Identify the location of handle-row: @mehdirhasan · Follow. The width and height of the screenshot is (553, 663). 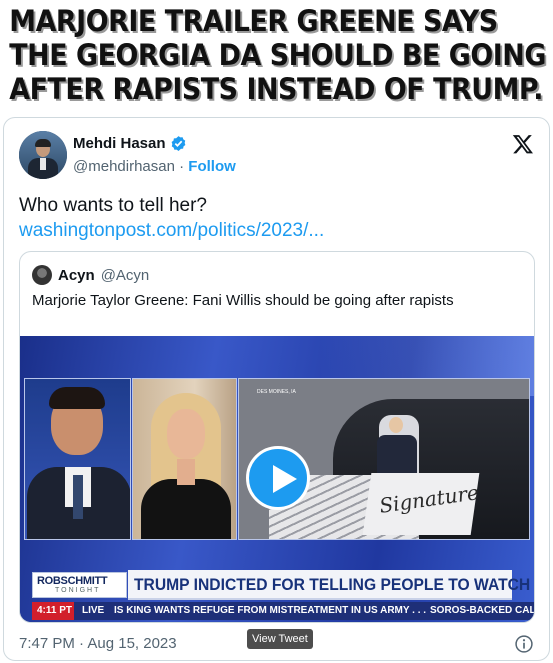
(154, 166).